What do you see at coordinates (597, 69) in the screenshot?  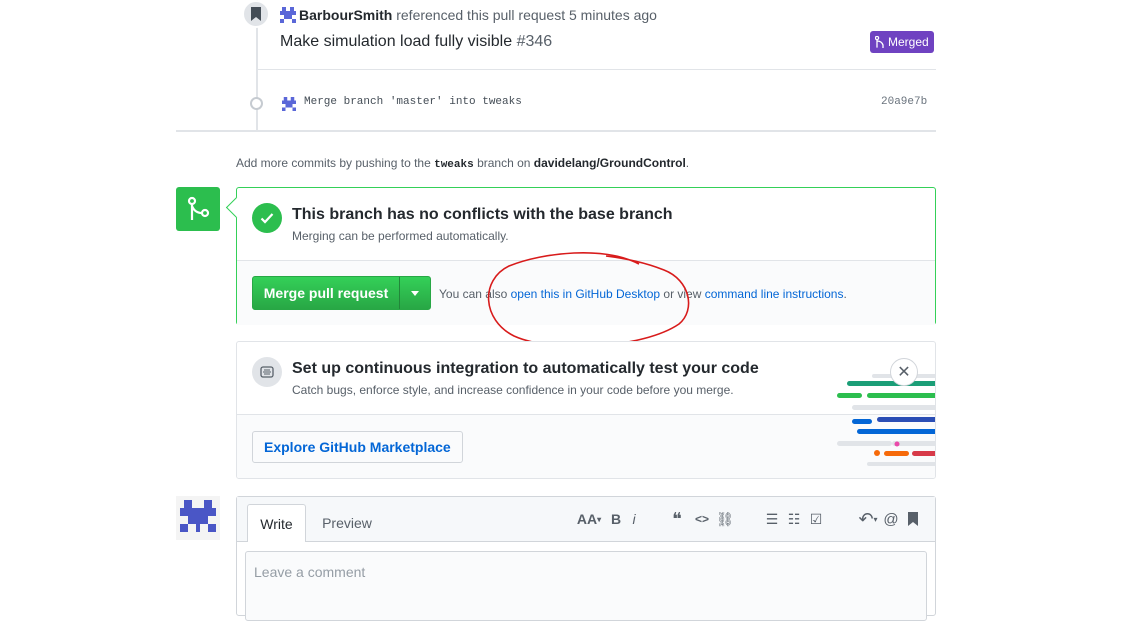 I see `divider` at bounding box center [597, 69].